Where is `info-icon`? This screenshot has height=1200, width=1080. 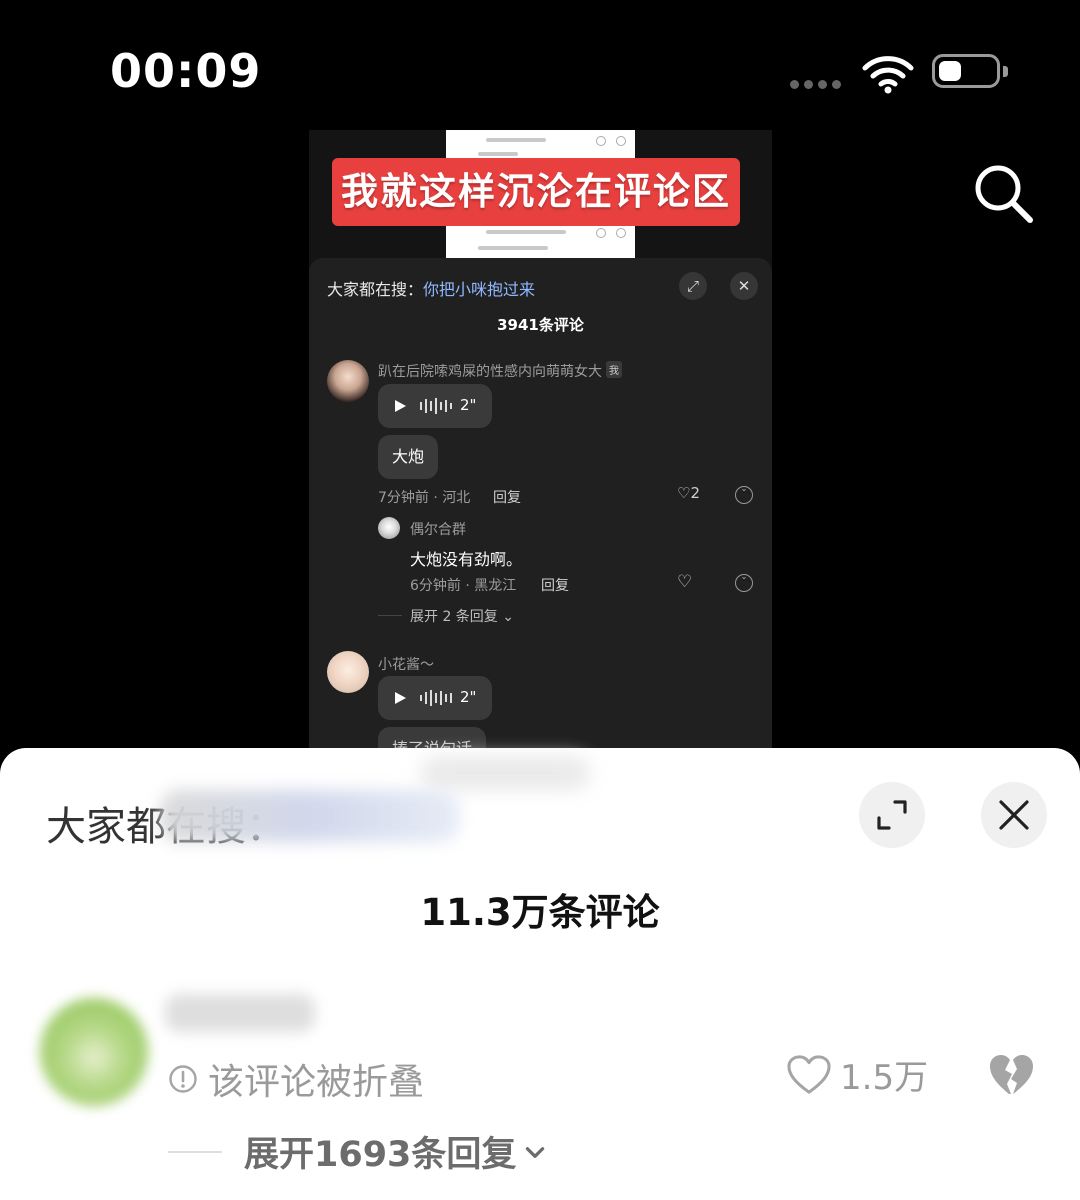 info-icon is located at coordinates (183, 1079).